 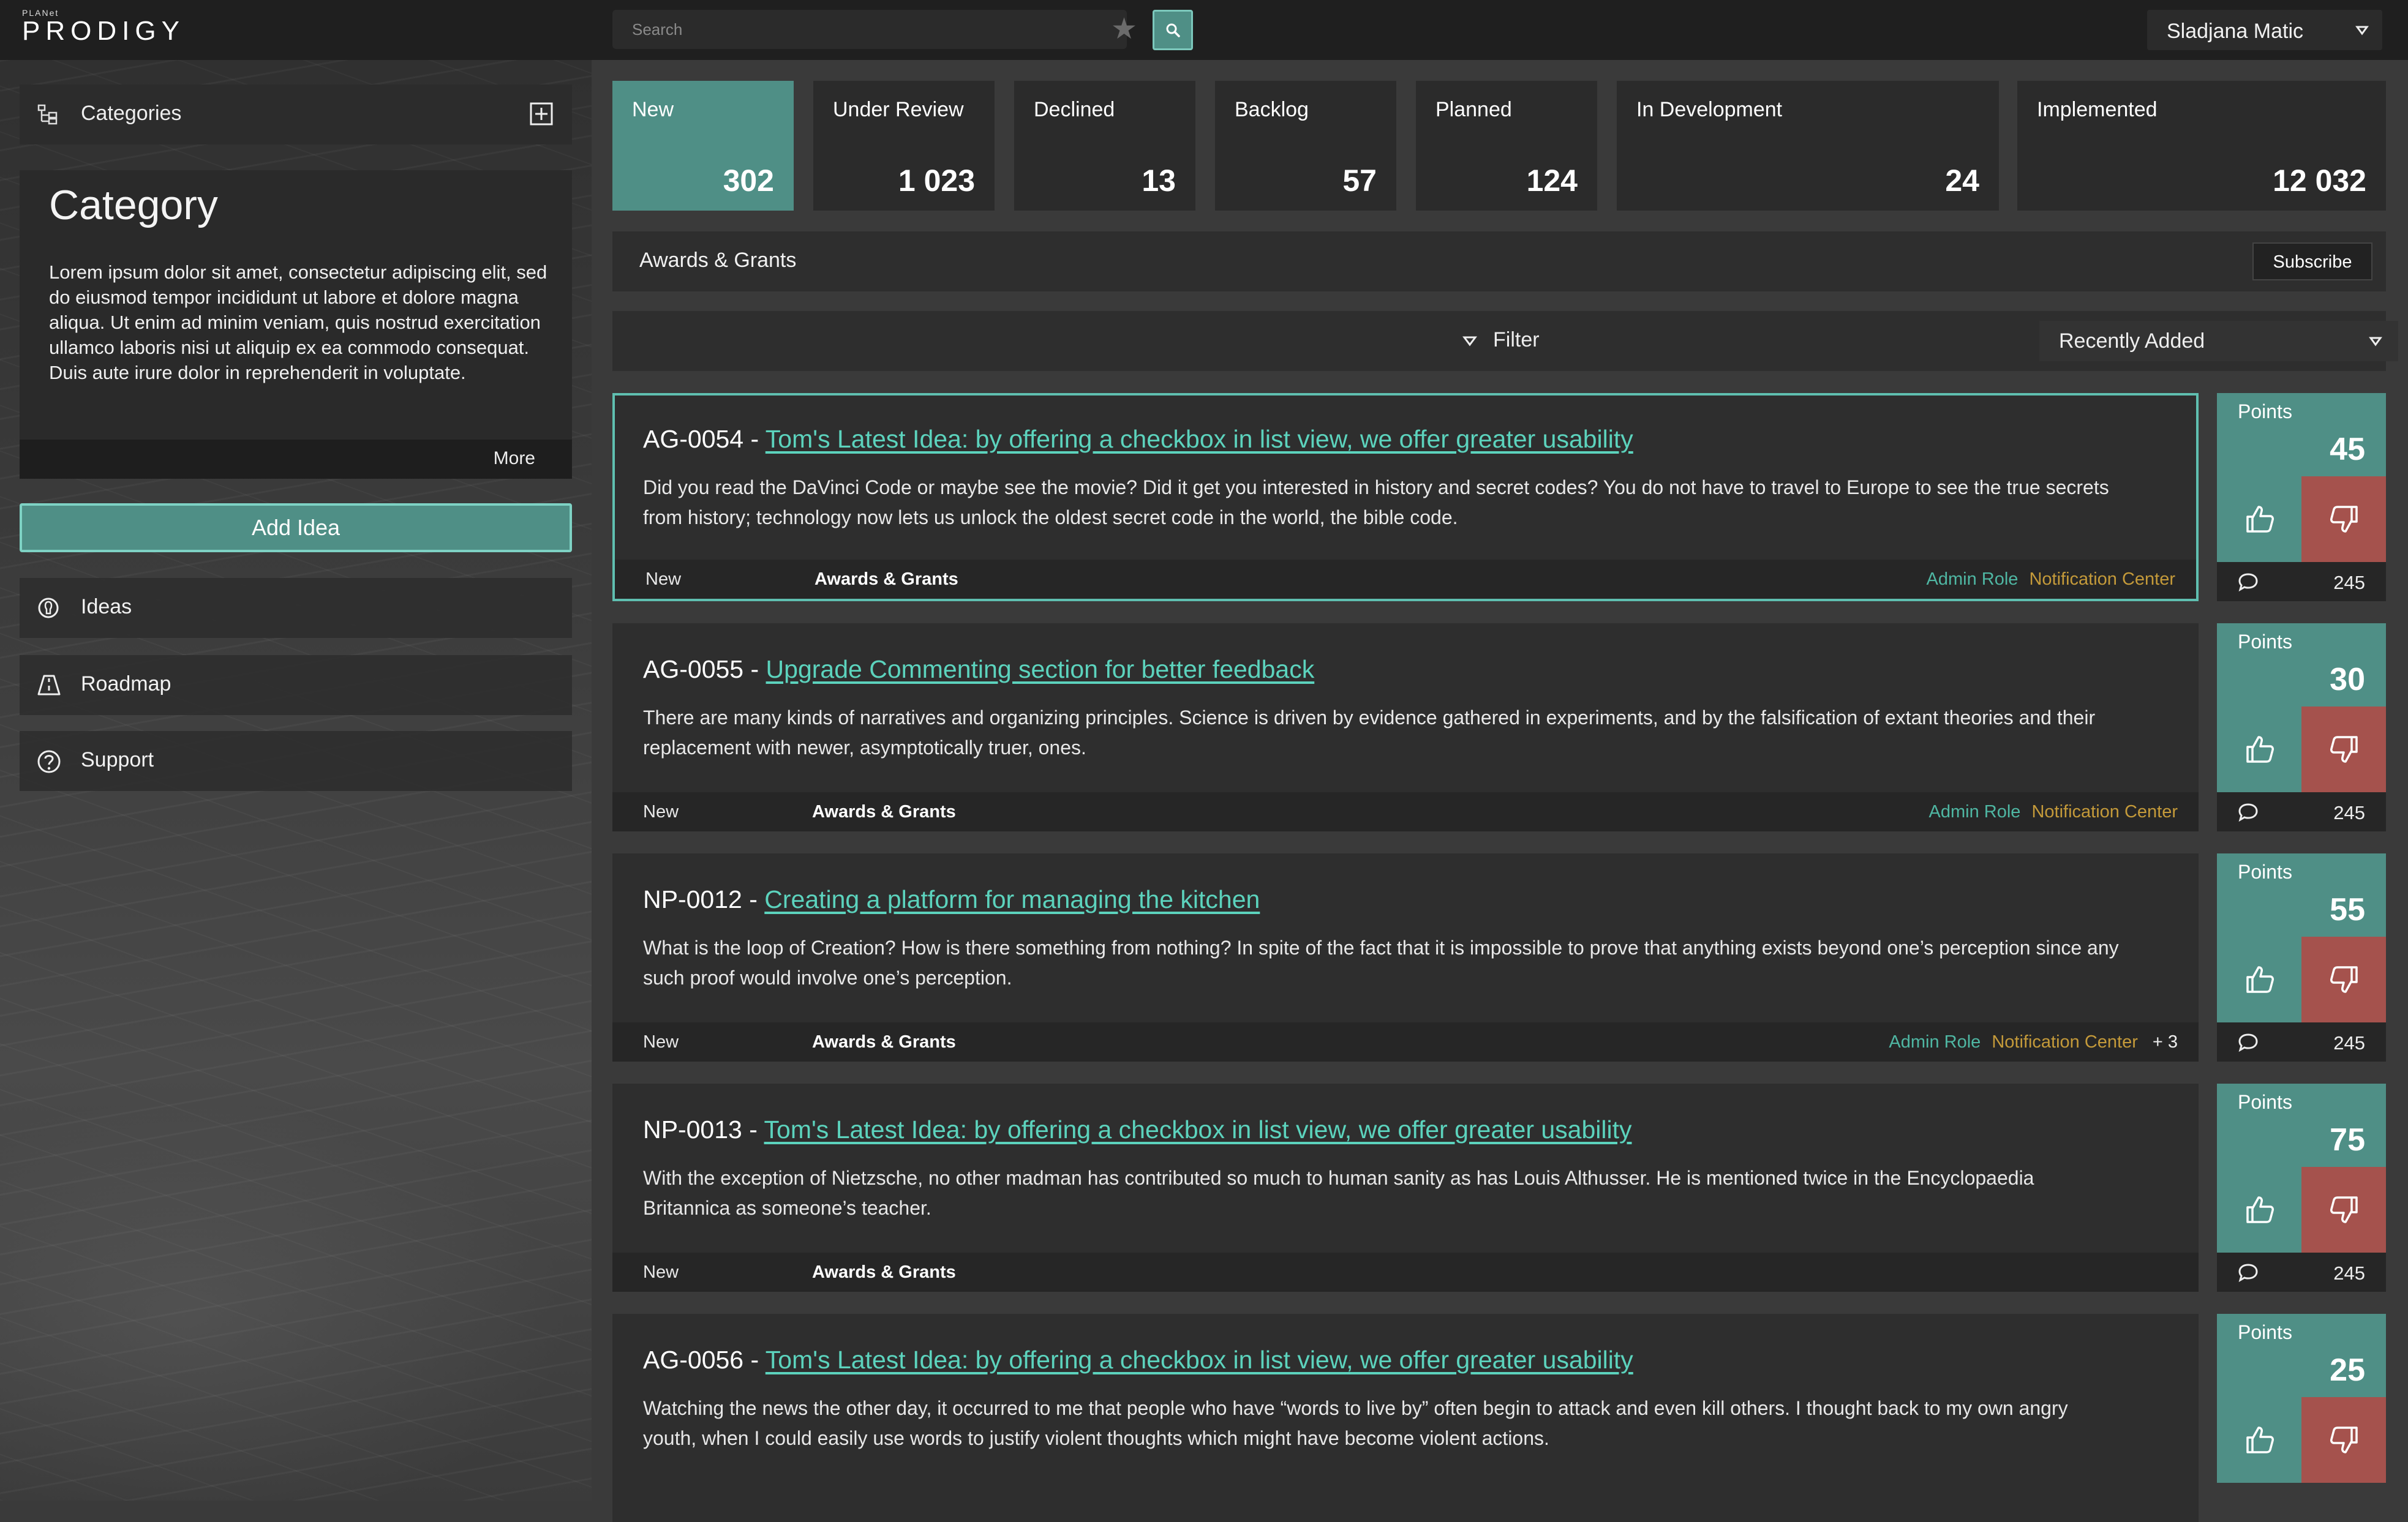 What do you see at coordinates (514, 458) in the screenshot?
I see `more-link: More` at bounding box center [514, 458].